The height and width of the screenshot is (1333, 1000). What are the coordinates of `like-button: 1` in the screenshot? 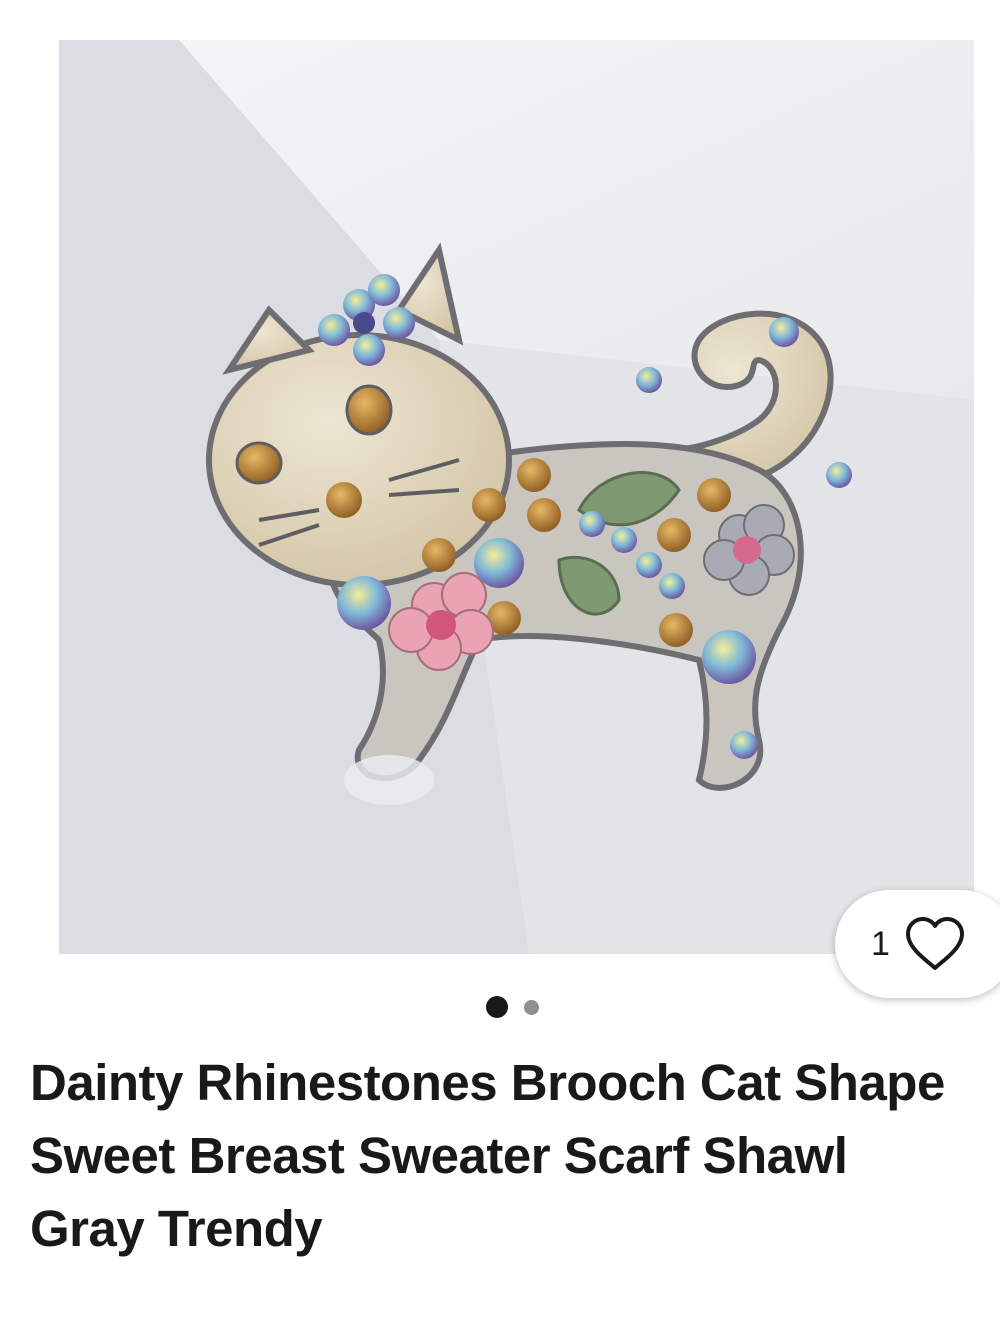 It's located at (917, 944).